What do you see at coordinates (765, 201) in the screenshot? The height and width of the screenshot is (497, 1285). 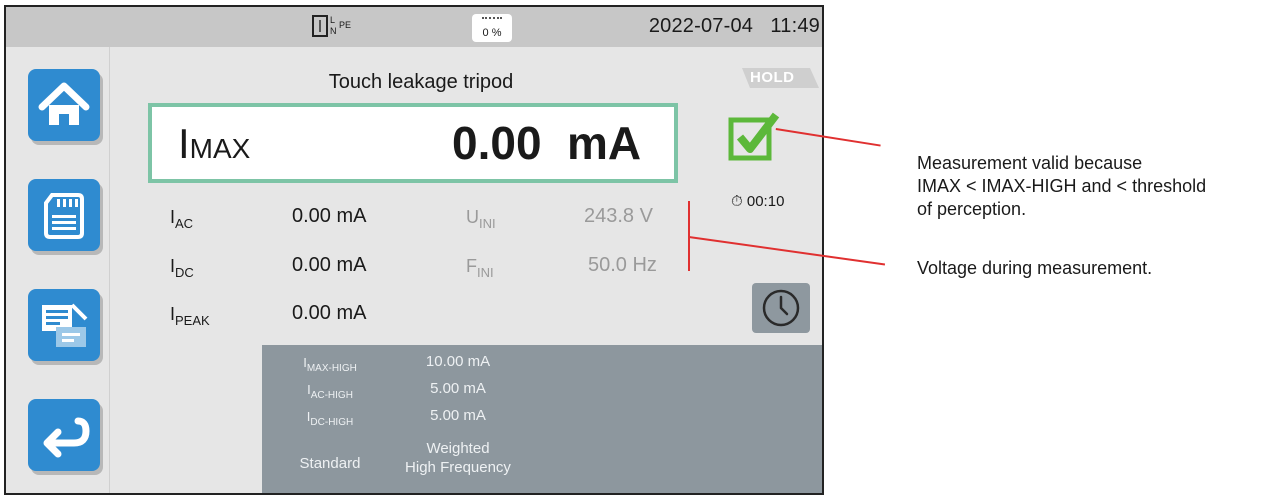 I see `timer-value: 00:10` at bounding box center [765, 201].